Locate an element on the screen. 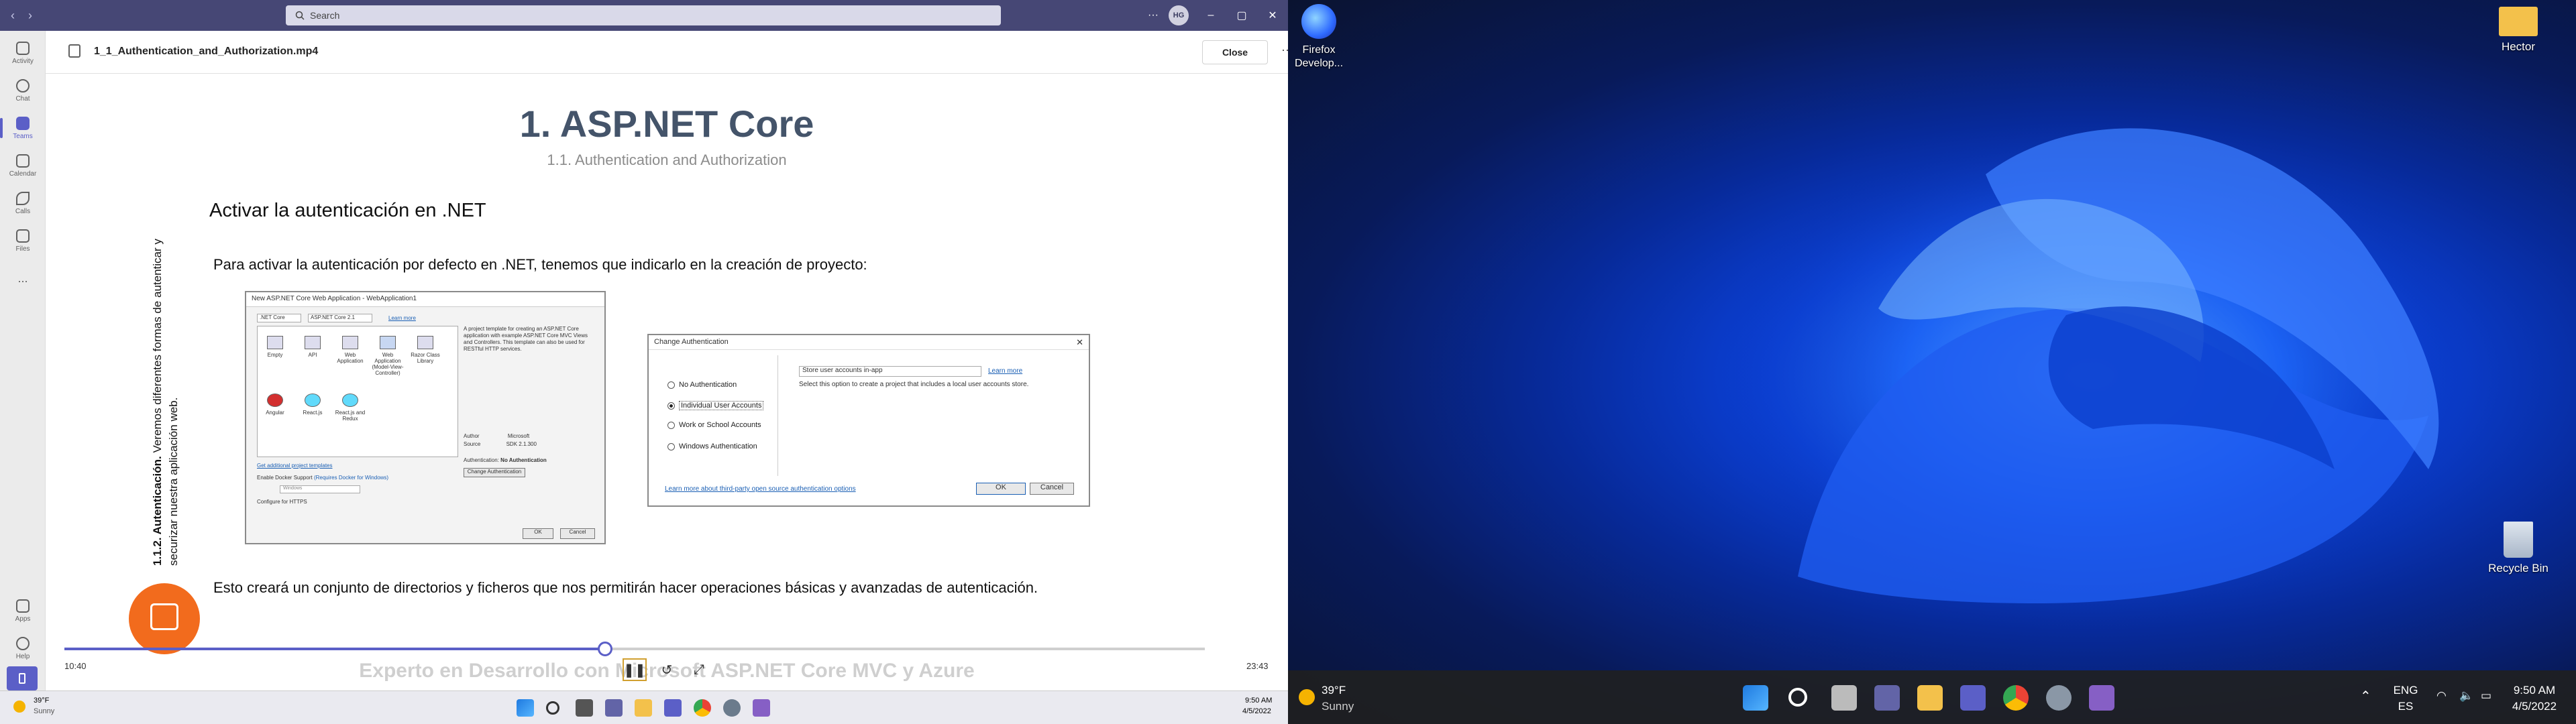 The height and width of the screenshot is (724, 2576). docker-label: Enable Docker Support is located at coordinates (285, 478).